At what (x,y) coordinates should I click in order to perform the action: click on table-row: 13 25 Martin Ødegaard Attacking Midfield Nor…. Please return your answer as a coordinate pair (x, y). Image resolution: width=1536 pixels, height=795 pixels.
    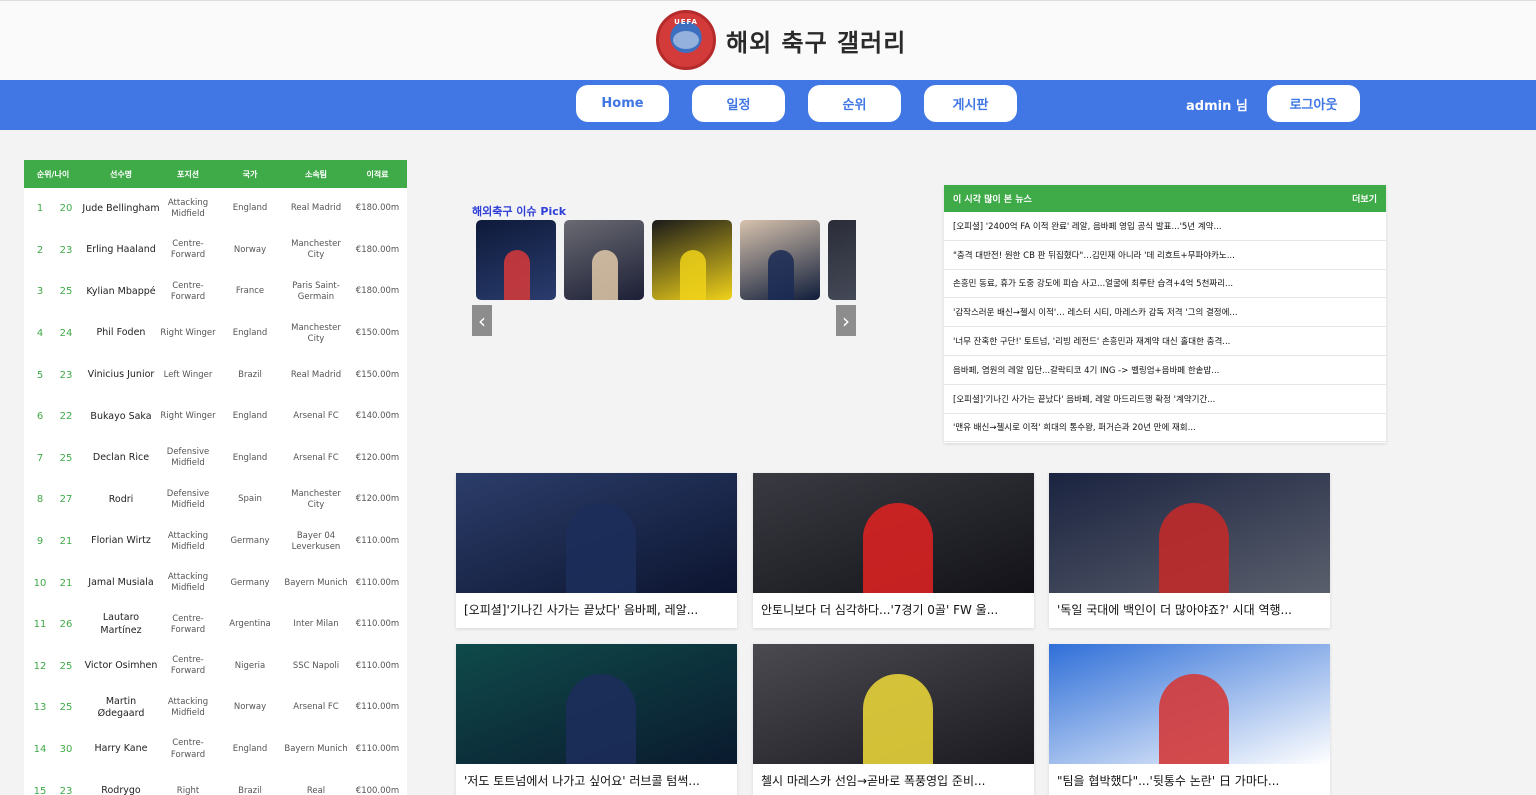
    Looking at the image, I should click on (215, 708).